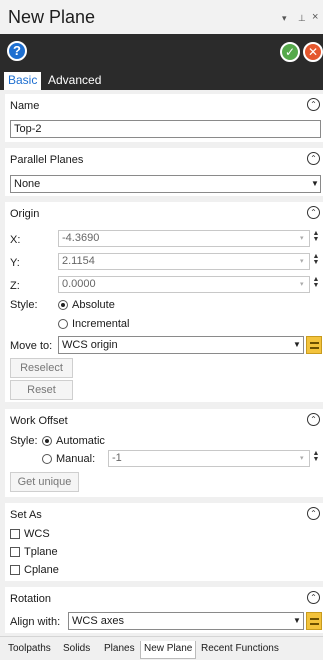 Image resolution: width=323 pixels, height=660 pixels. I want to click on tplane-checkbox, so click(15, 552).